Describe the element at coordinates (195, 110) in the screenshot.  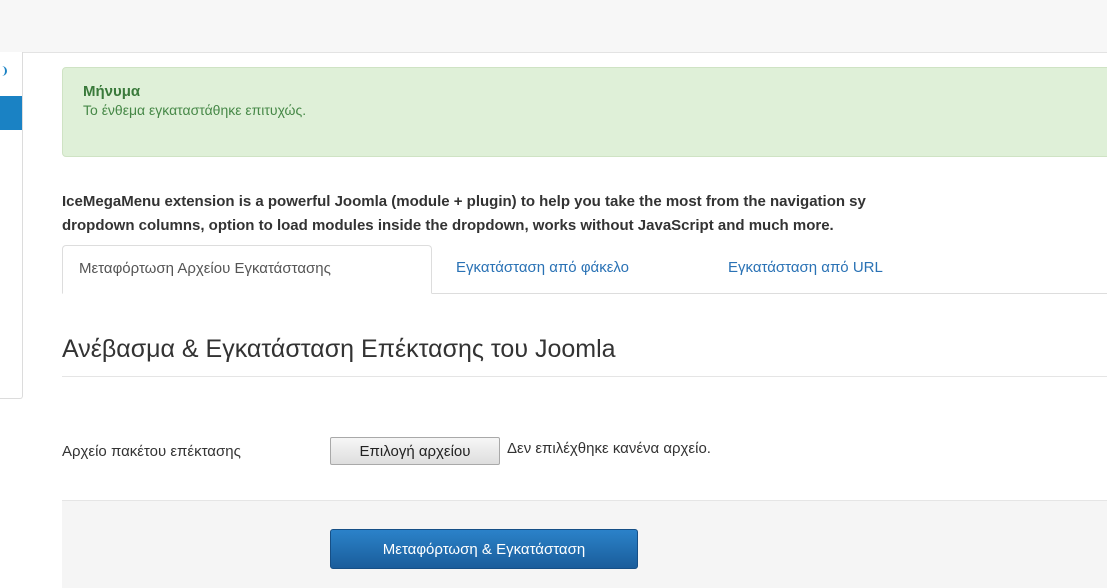
I see `alert-message: Το ένθεμα εγκαταστάθηκε επιτυχώς.` at that location.